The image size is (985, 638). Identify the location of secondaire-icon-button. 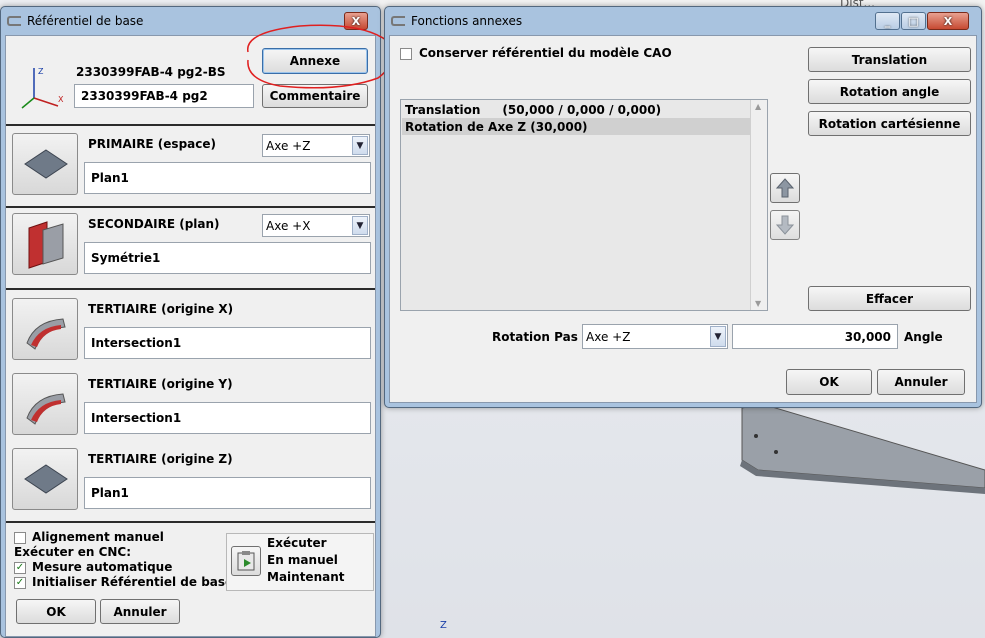
(45, 244).